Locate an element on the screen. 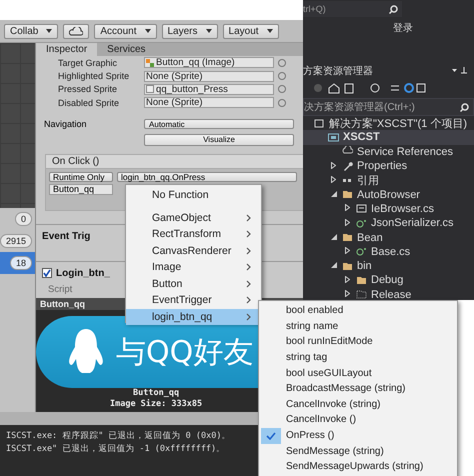 This screenshot has height=476, width=474. menu-item: Image is located at coordinates (193, 267).